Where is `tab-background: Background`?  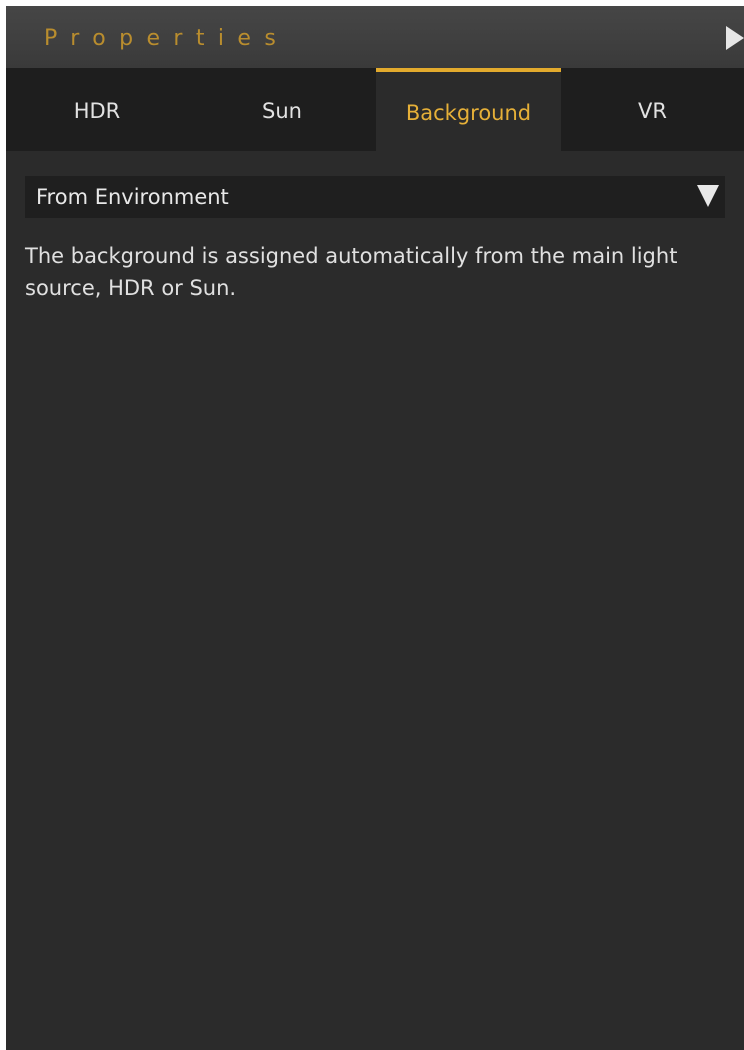 tab-background: Background is located at coordinates (468, 109).